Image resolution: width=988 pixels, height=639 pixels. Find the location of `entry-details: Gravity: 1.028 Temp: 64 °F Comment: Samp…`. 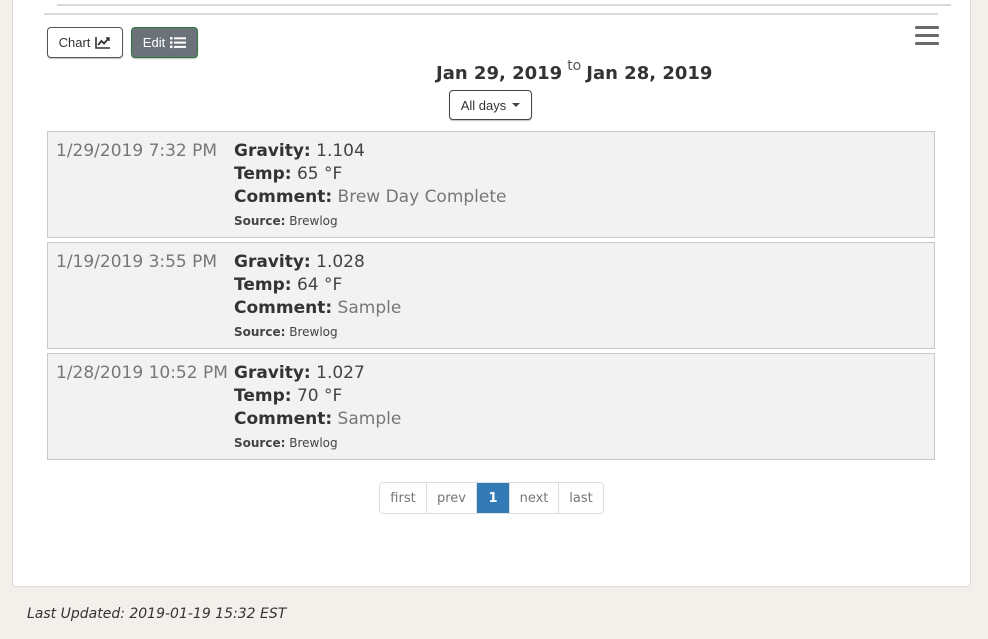

entry-details: Gravity: 1.028 Temp: 64 °F Comment: Samp… is located at coordinates (317, 297).